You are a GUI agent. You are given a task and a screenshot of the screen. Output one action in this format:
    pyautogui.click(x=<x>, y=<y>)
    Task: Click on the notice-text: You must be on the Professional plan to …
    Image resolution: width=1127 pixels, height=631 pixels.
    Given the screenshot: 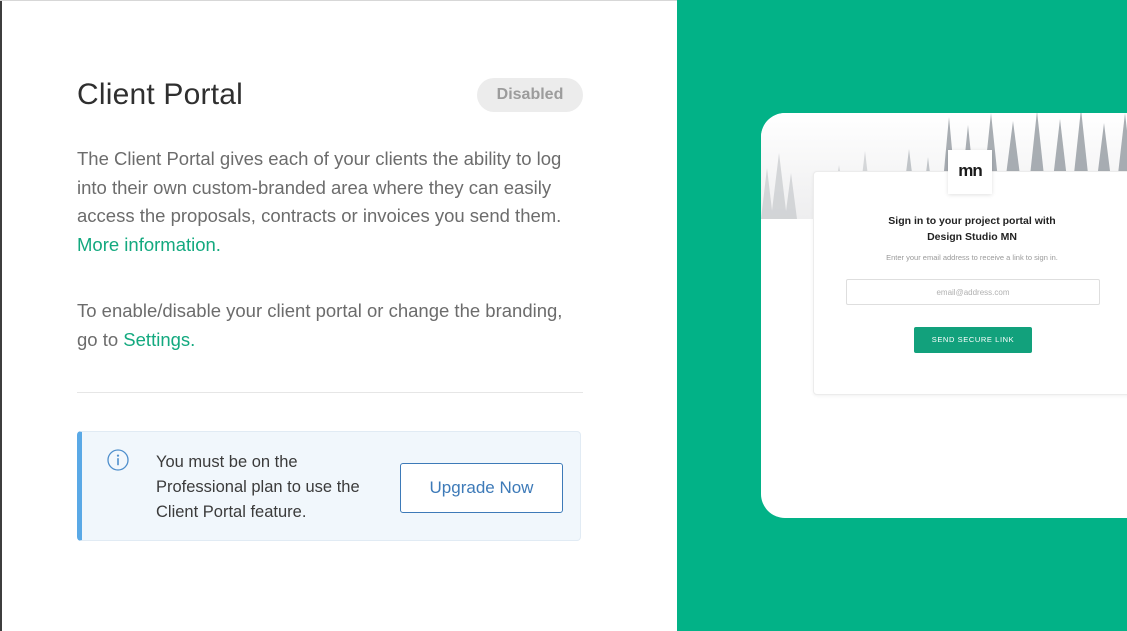 What is the action you would take?
    pyautogui.click(x=258, y=487)
    